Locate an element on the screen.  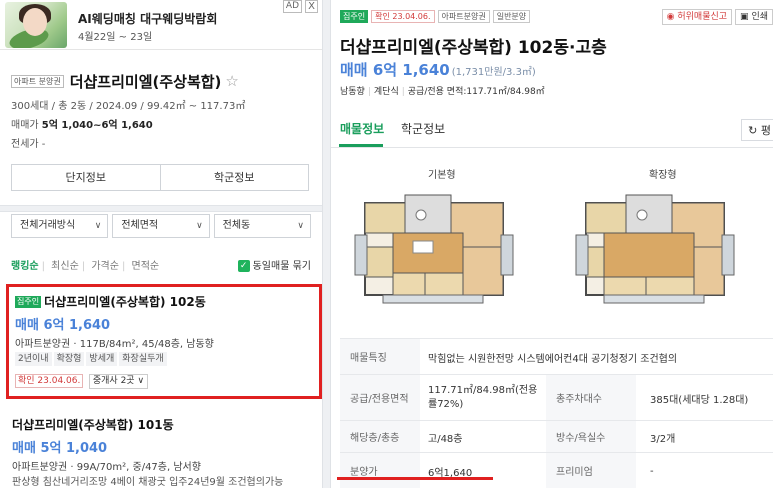
feature-chip: 확장형 is located at coordinates (69, 359).